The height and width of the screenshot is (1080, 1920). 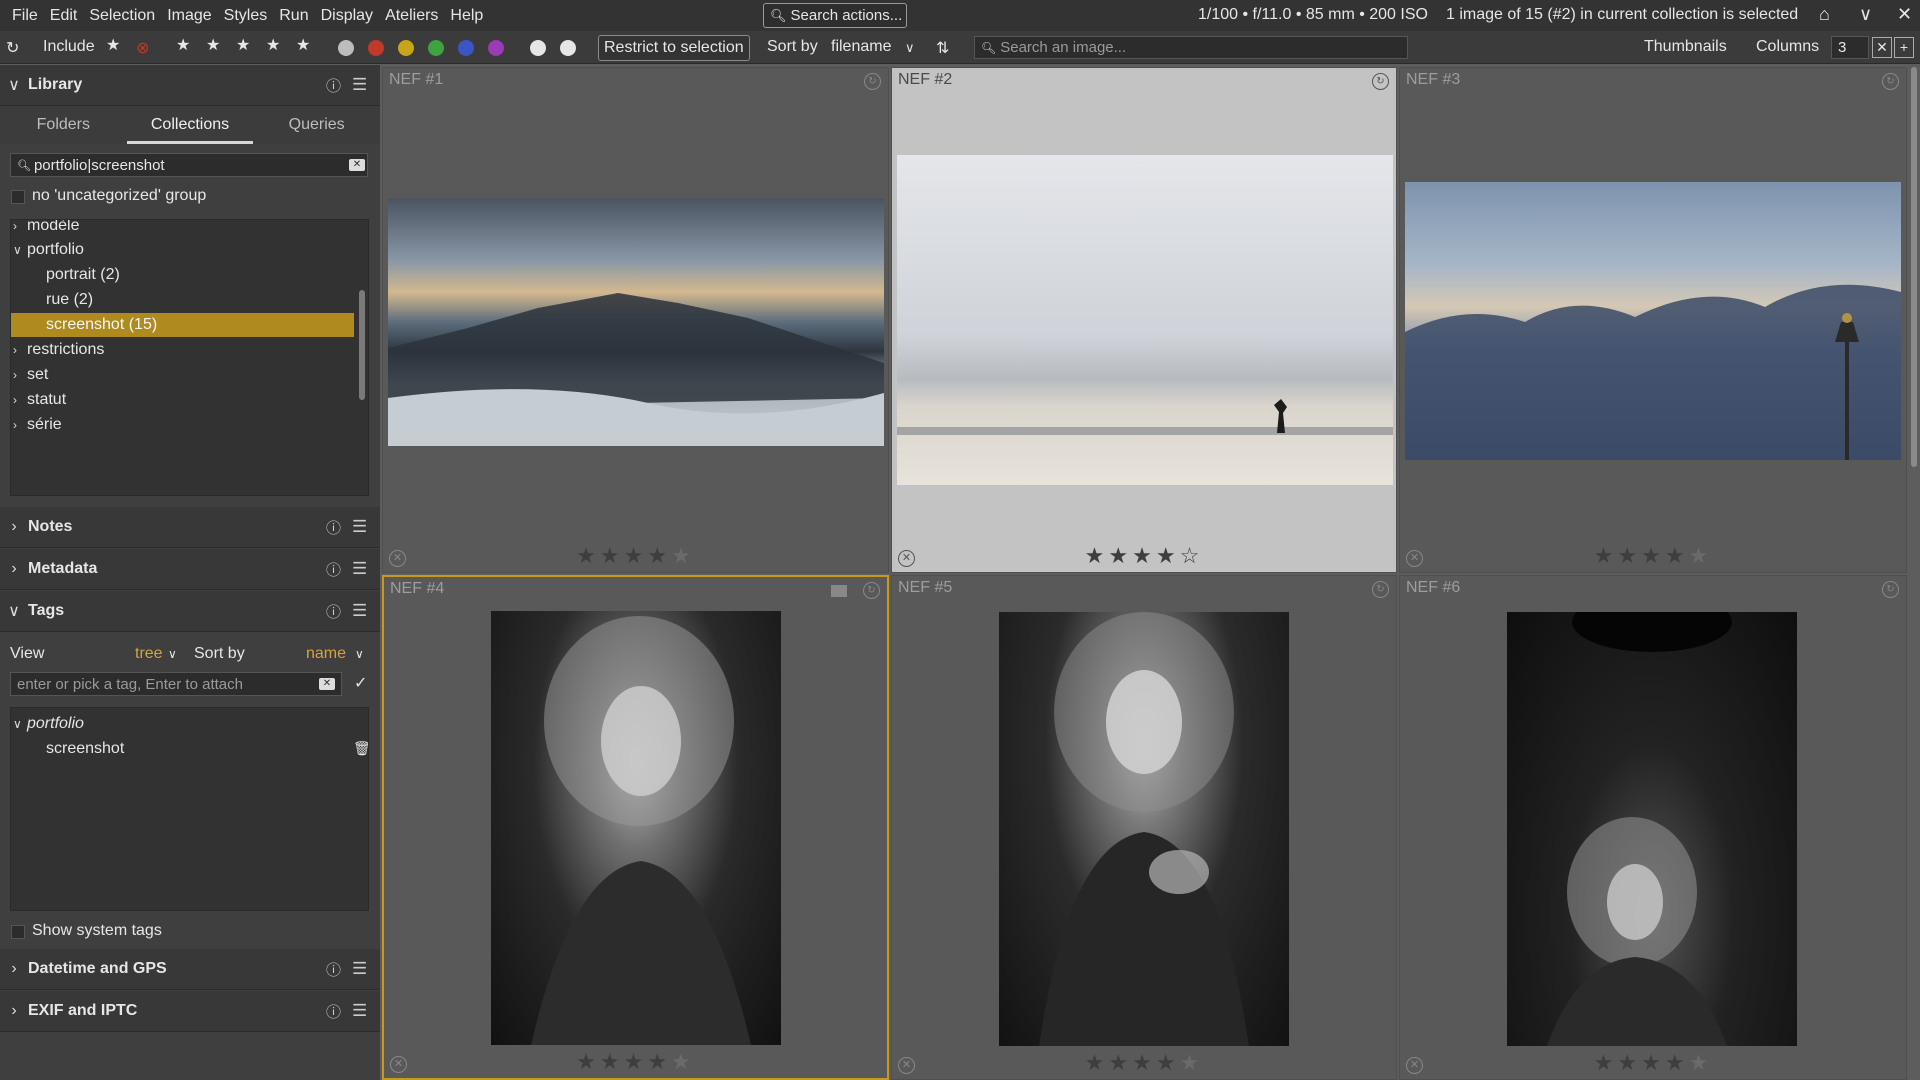 I want to click on include-rated-icon: ★, so click(x=113, y=45).